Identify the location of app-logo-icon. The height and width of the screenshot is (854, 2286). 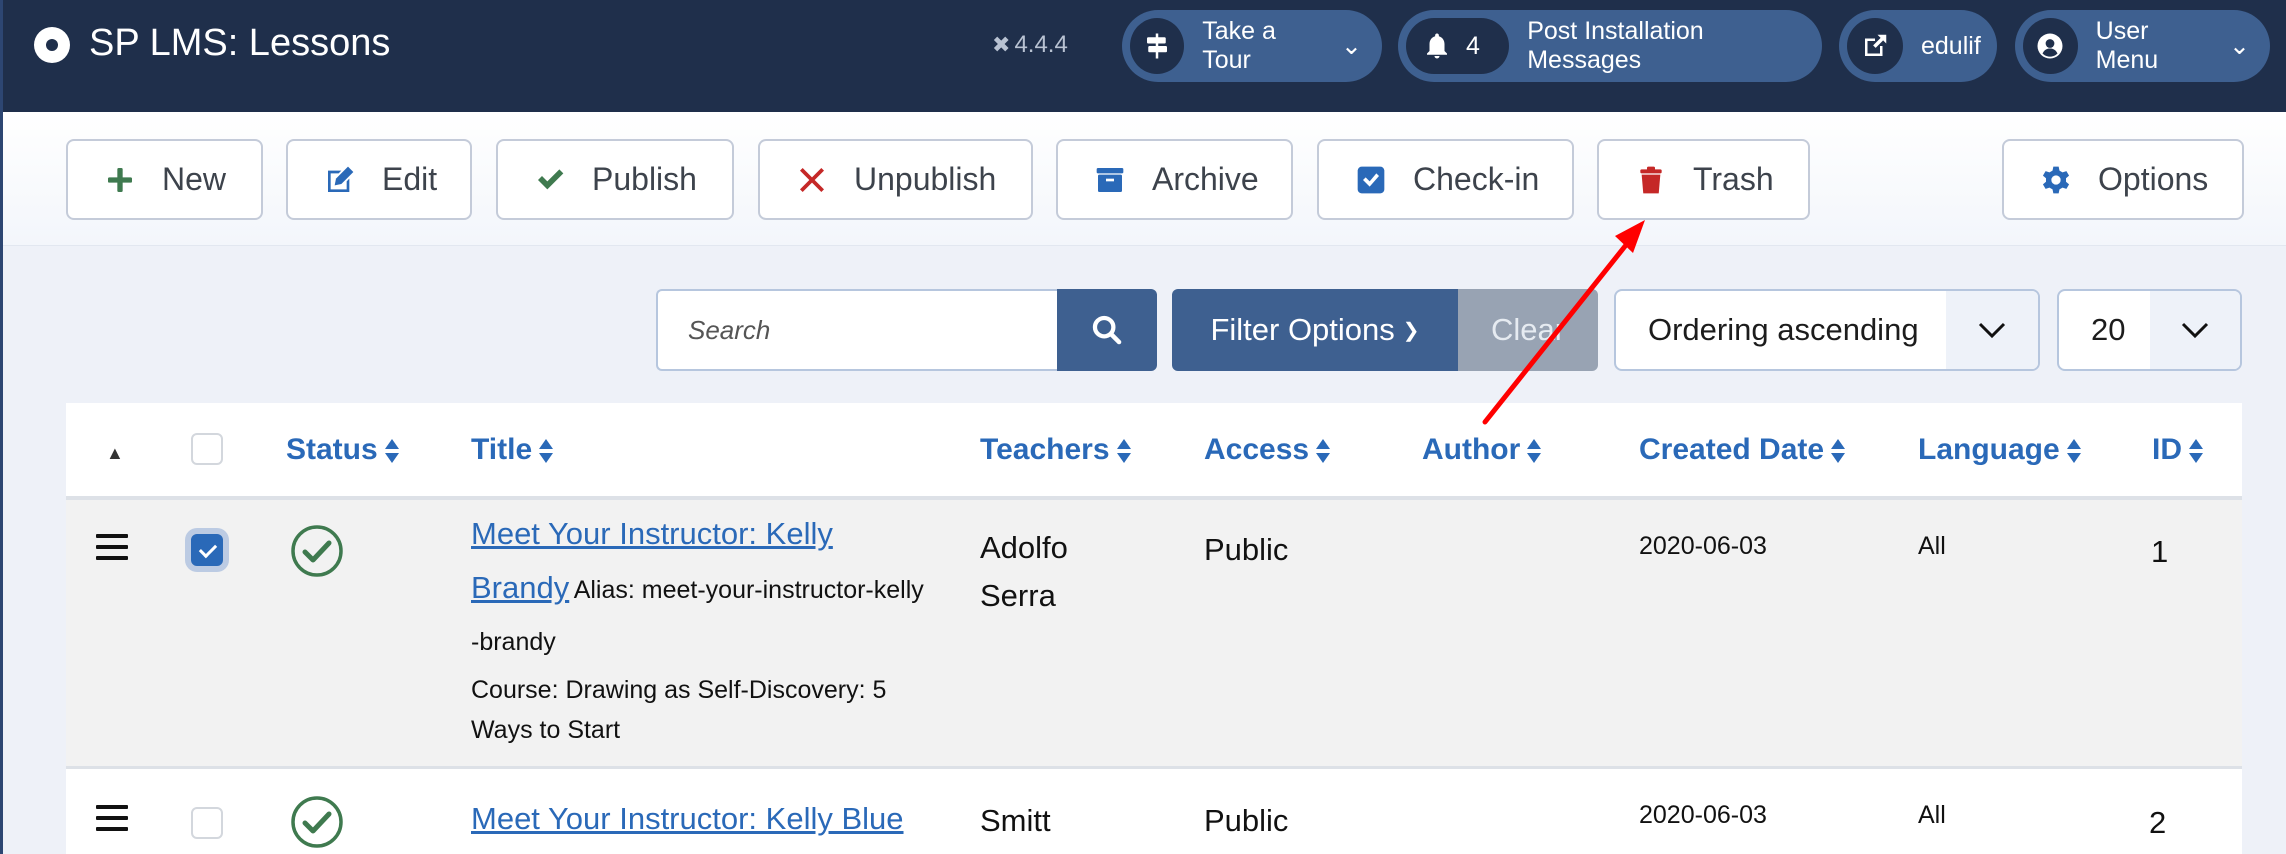
(52, 45).